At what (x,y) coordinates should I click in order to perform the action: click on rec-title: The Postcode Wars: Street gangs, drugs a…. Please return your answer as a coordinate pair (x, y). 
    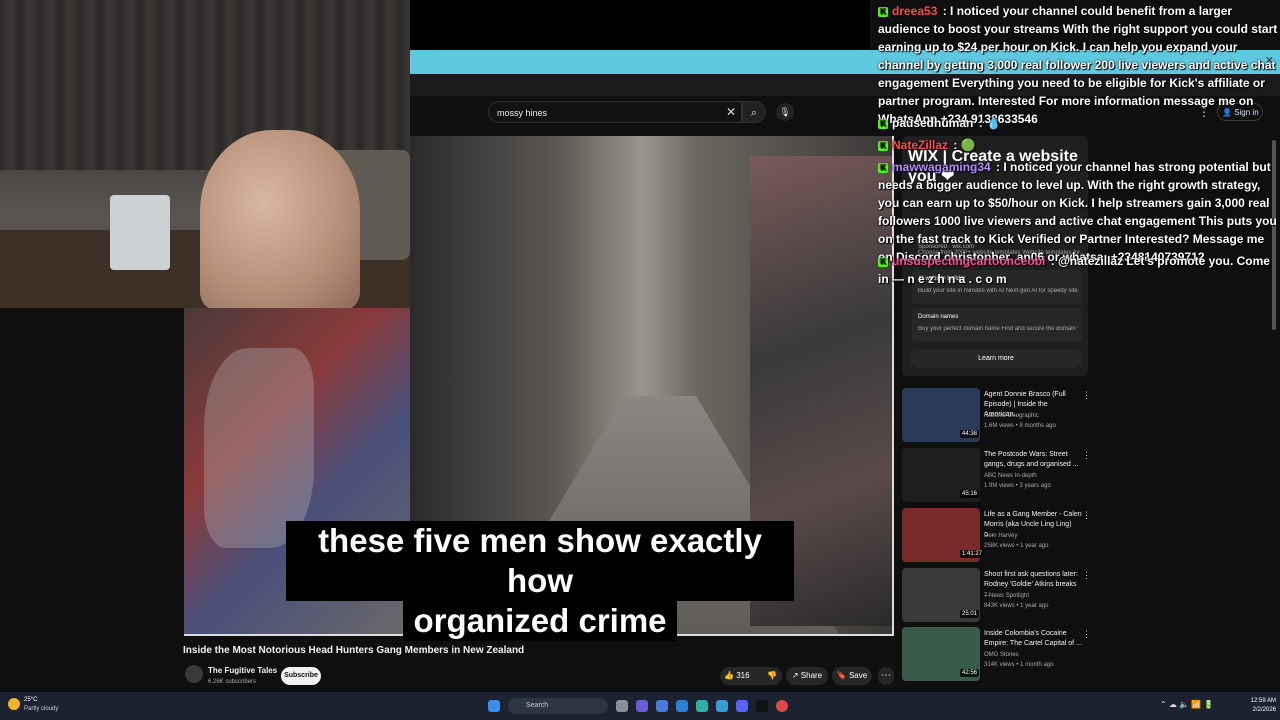
    Looking at the image, I should click on (1033, 460).